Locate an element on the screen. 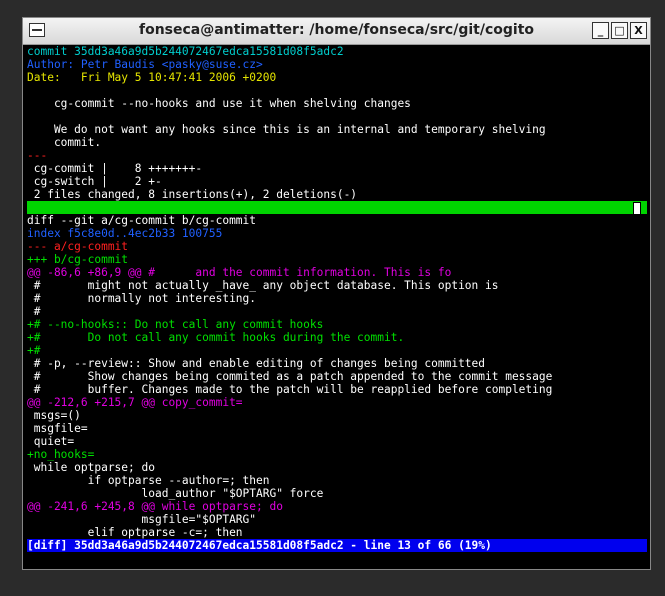 This screenshot has width=665, height=596. terminal-line: +++ b/cg-commit is located at coordinates (78, 259).